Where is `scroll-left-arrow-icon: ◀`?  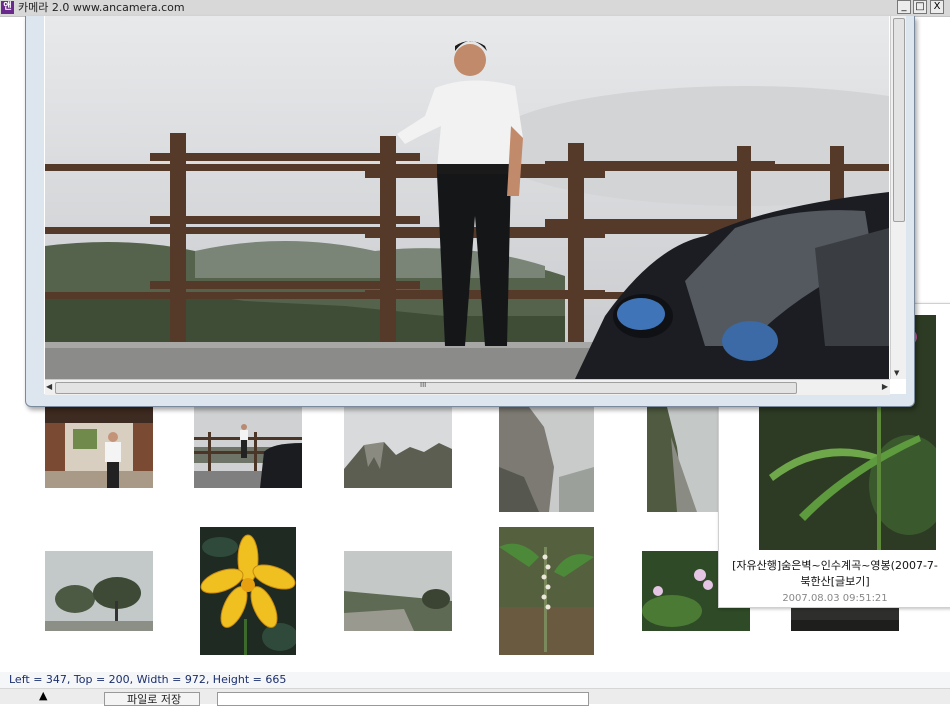 scroll-left-arrow-icon: ◀ is located at coordinates (49, 386).